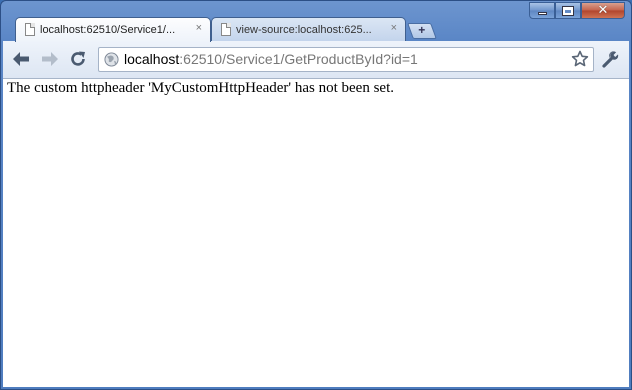  I want to click on plus-icon: +, so click(422, 30).